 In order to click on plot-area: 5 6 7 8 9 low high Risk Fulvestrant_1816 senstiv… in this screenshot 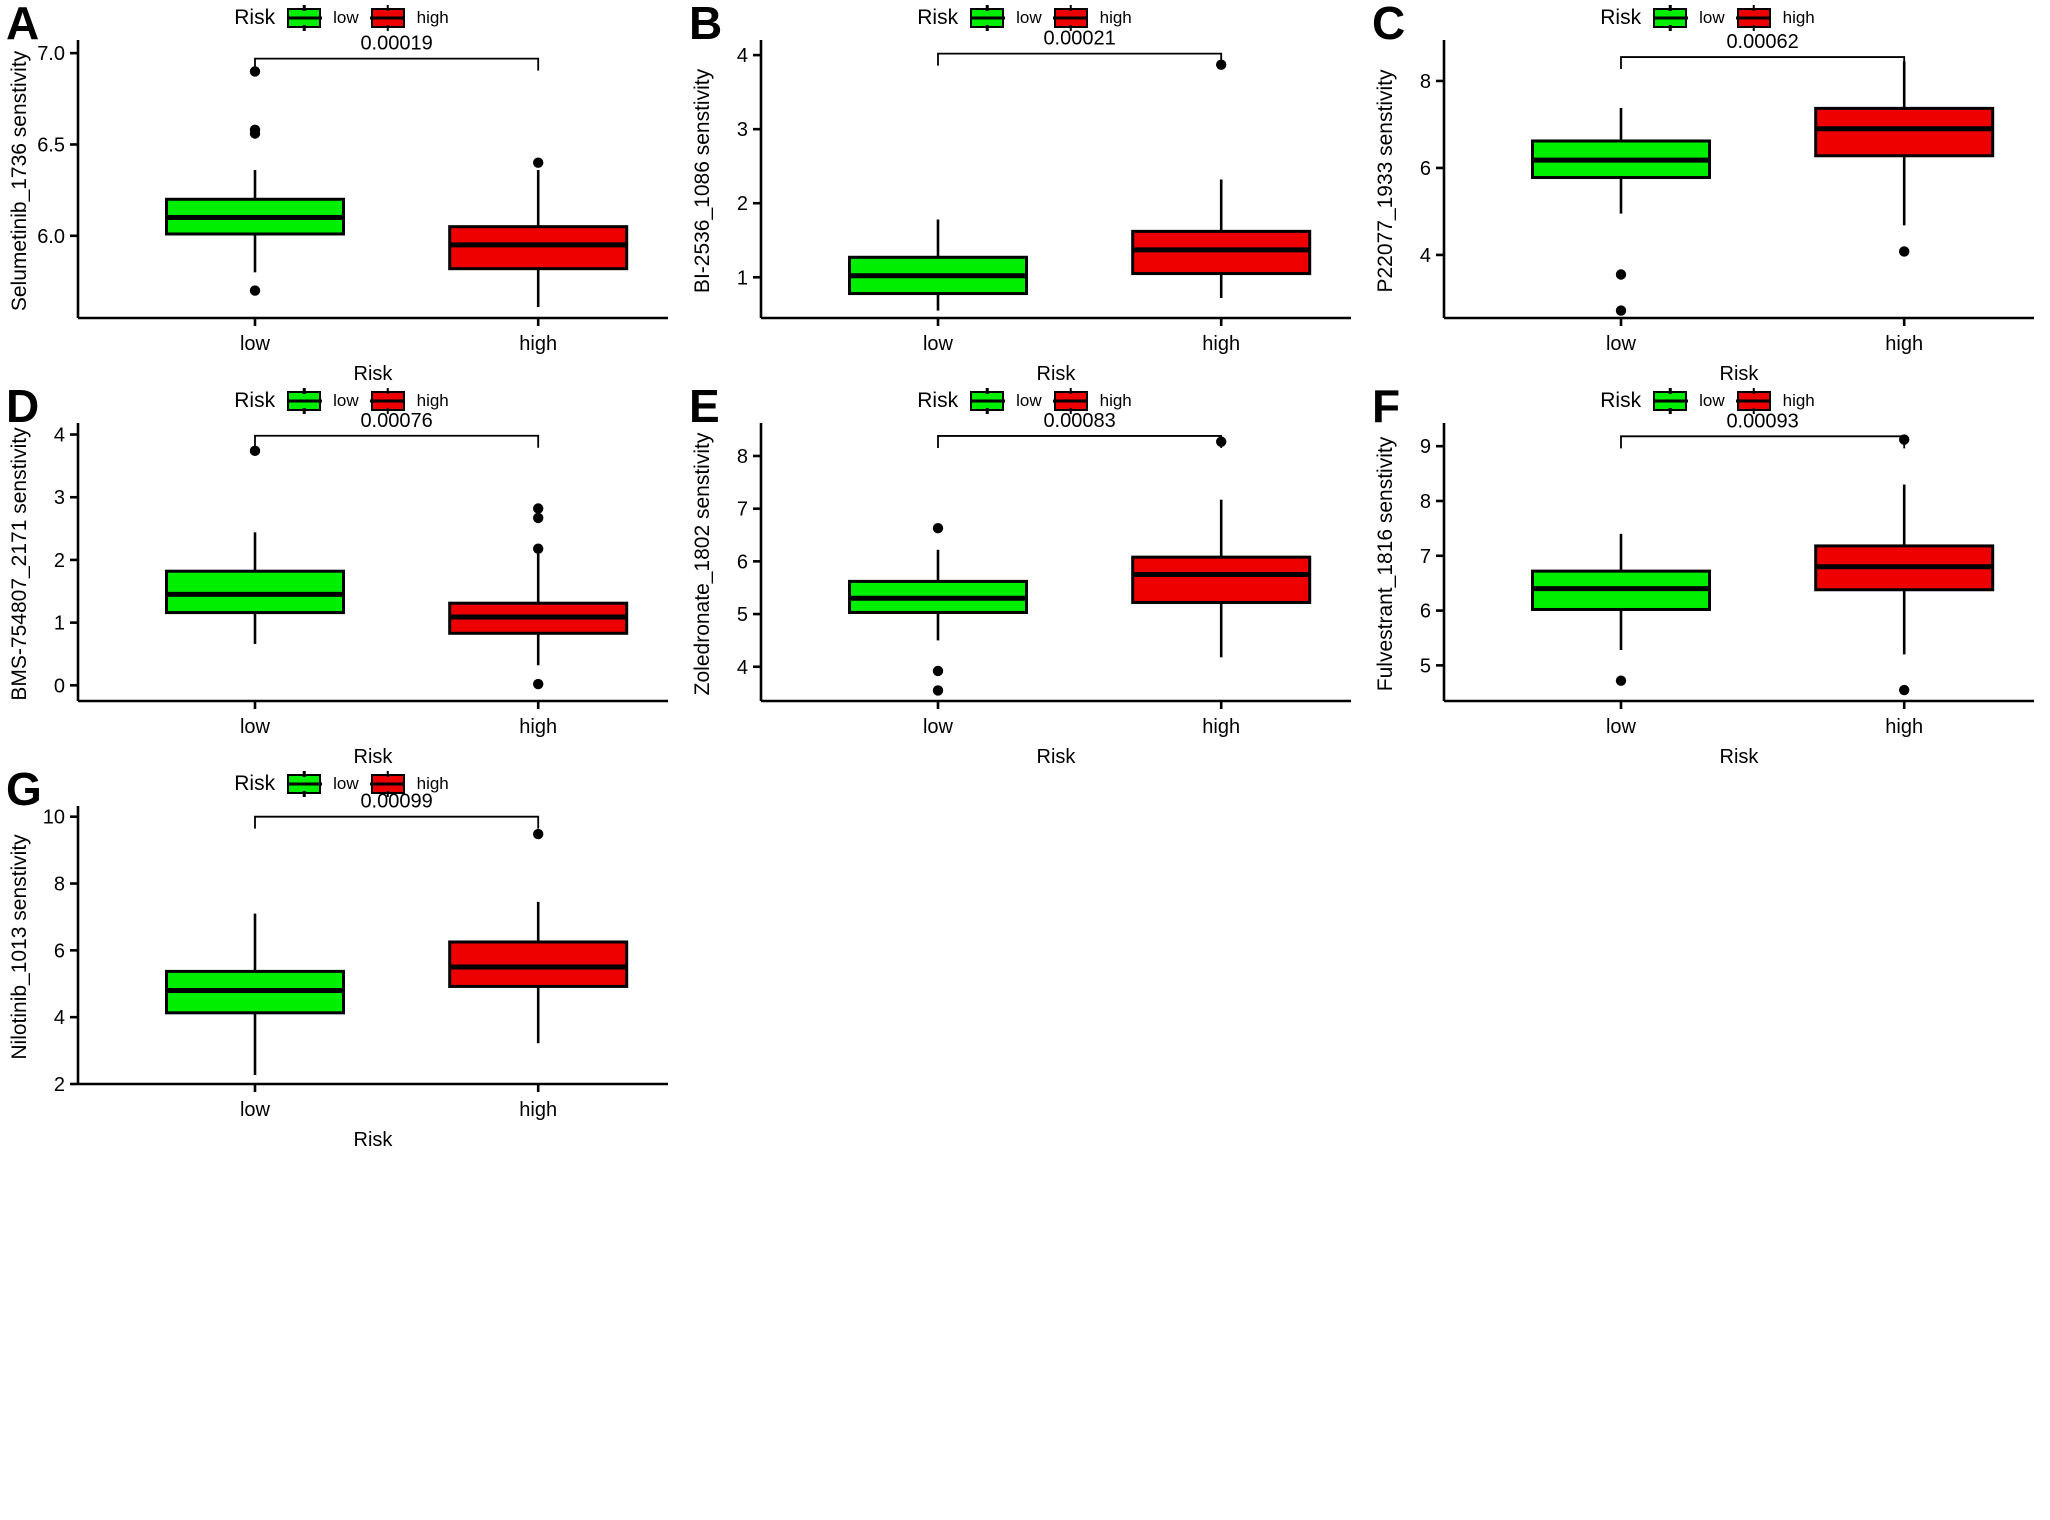, I will do `click(1704, 588)`.